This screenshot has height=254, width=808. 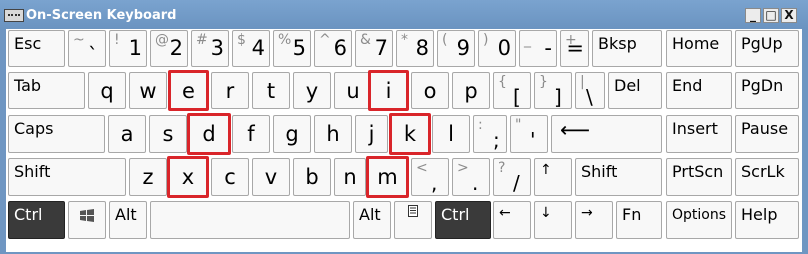 I want to click on keyboard-app-icon, so click(x=14, y=15).